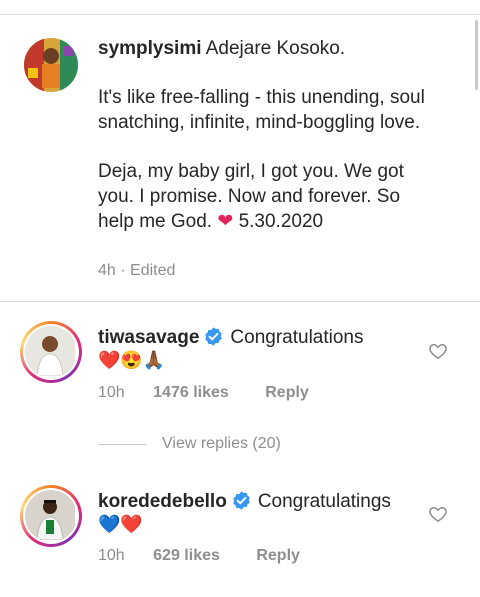 The image size is (480, 597). I want to click on caption-time: 4h · Edited, so click(137, 270).